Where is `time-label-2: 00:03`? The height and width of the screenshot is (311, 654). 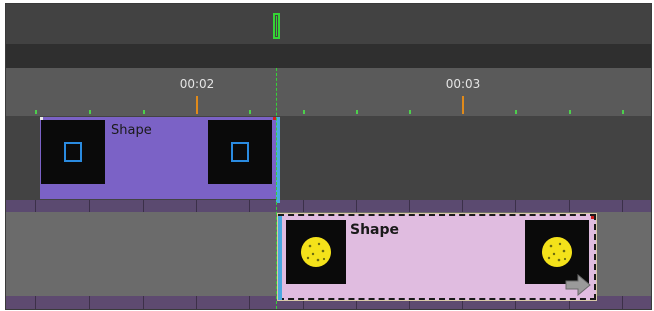
time-label-2: 00:03 is located at coordinates (463, 84).